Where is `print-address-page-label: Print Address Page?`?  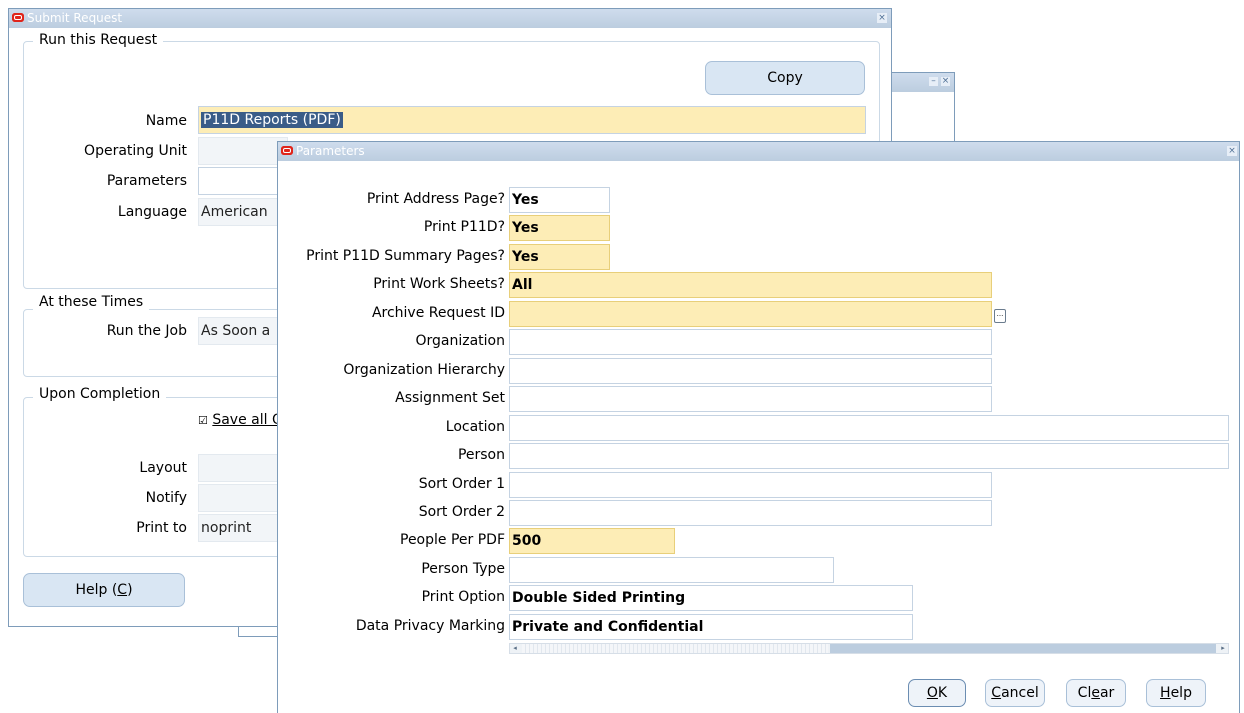
print-address-page-label: Print Address Page? is located at coordinates (435, 199).